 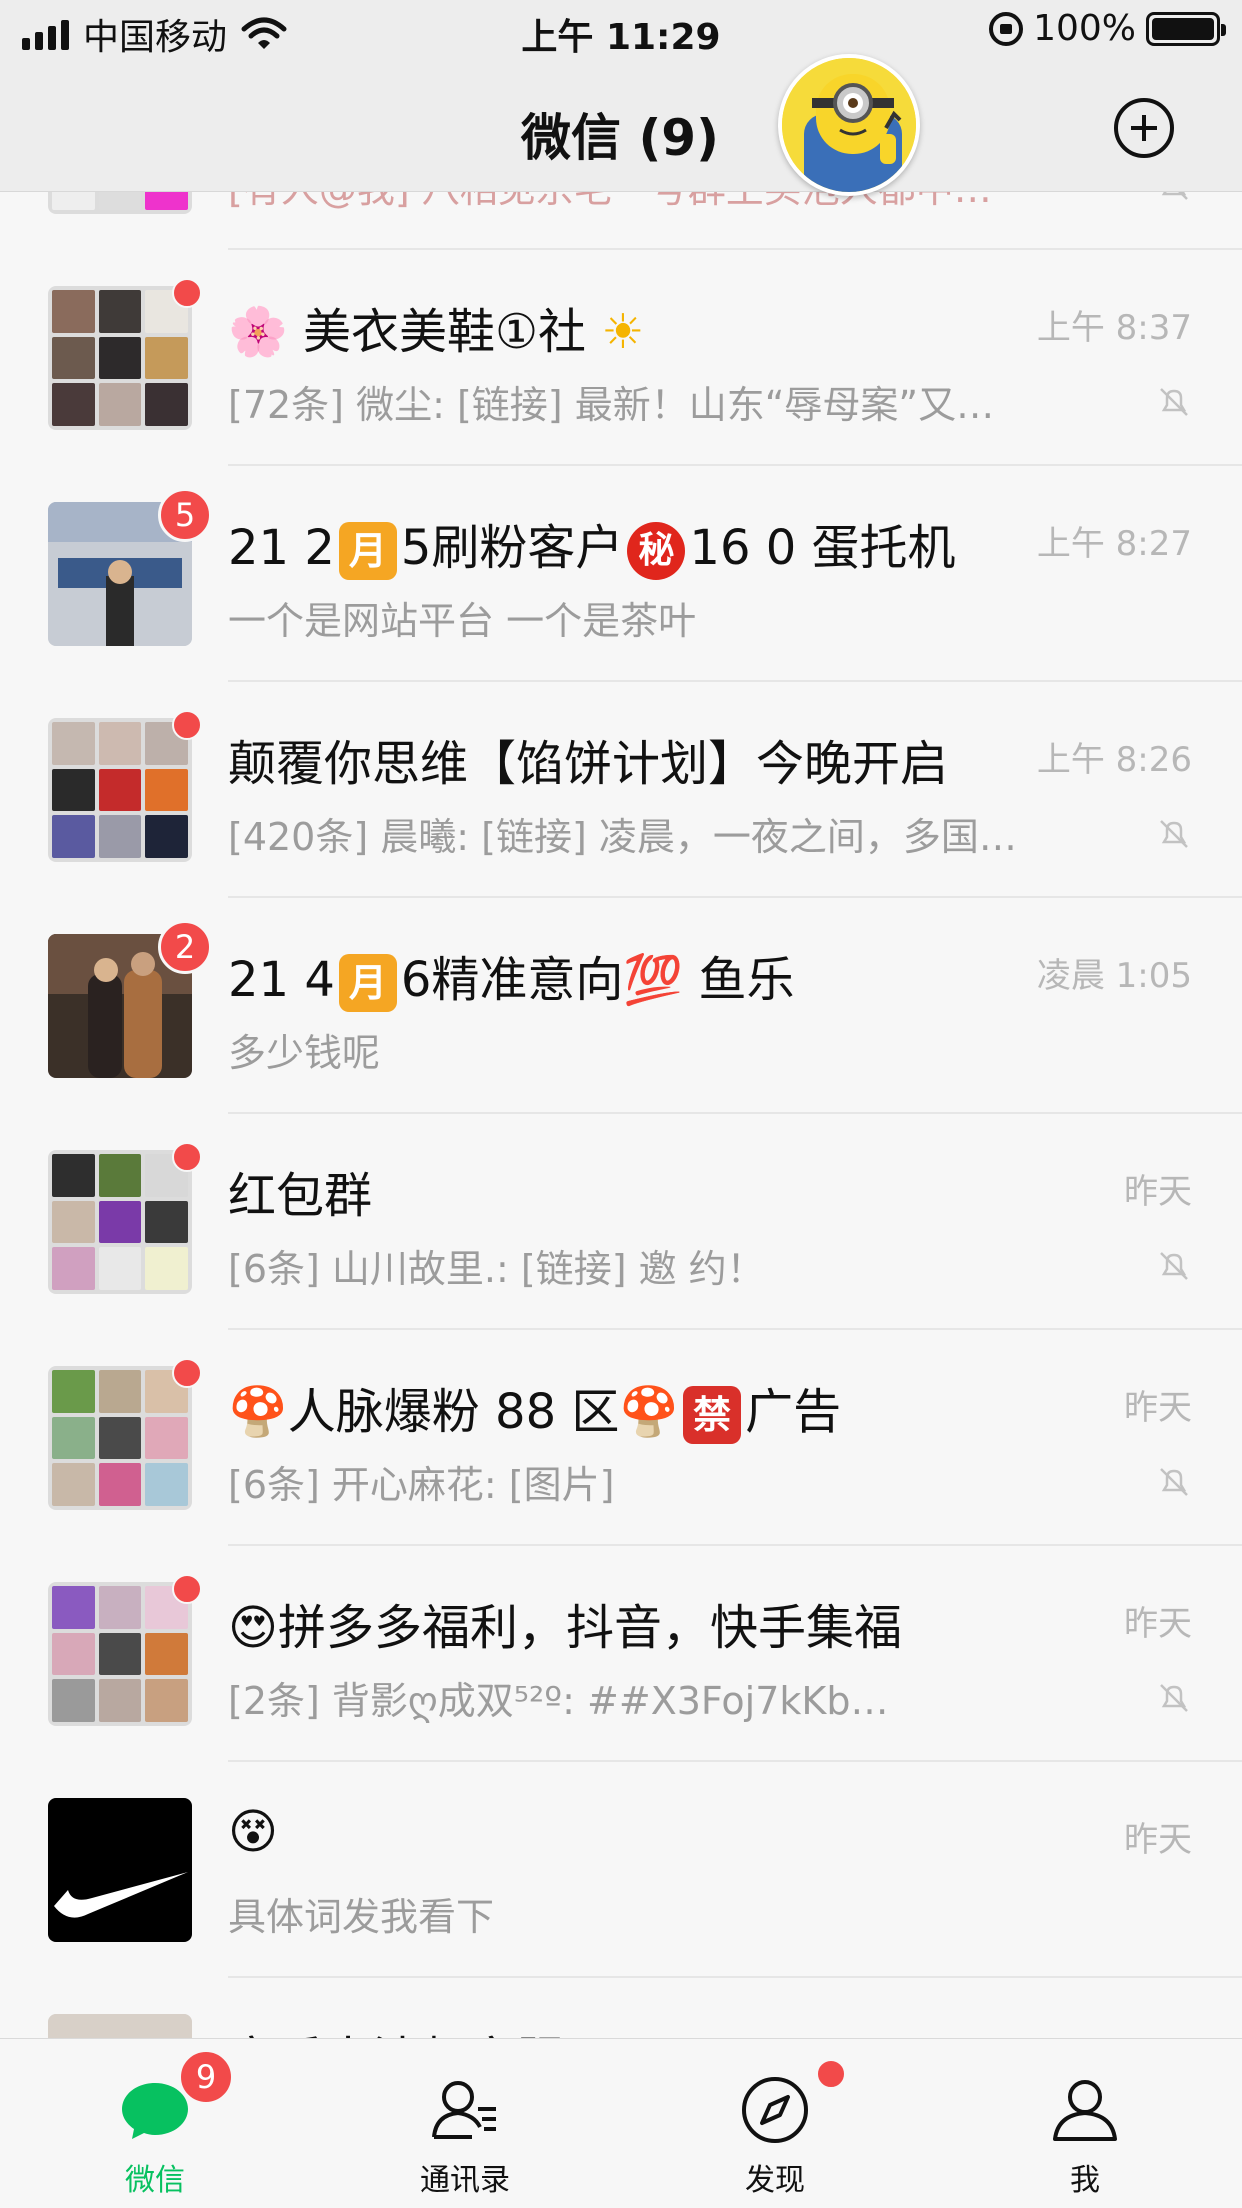 I want to click on chat-time: 凌晨 1:05, so click(x=1114, y=976).